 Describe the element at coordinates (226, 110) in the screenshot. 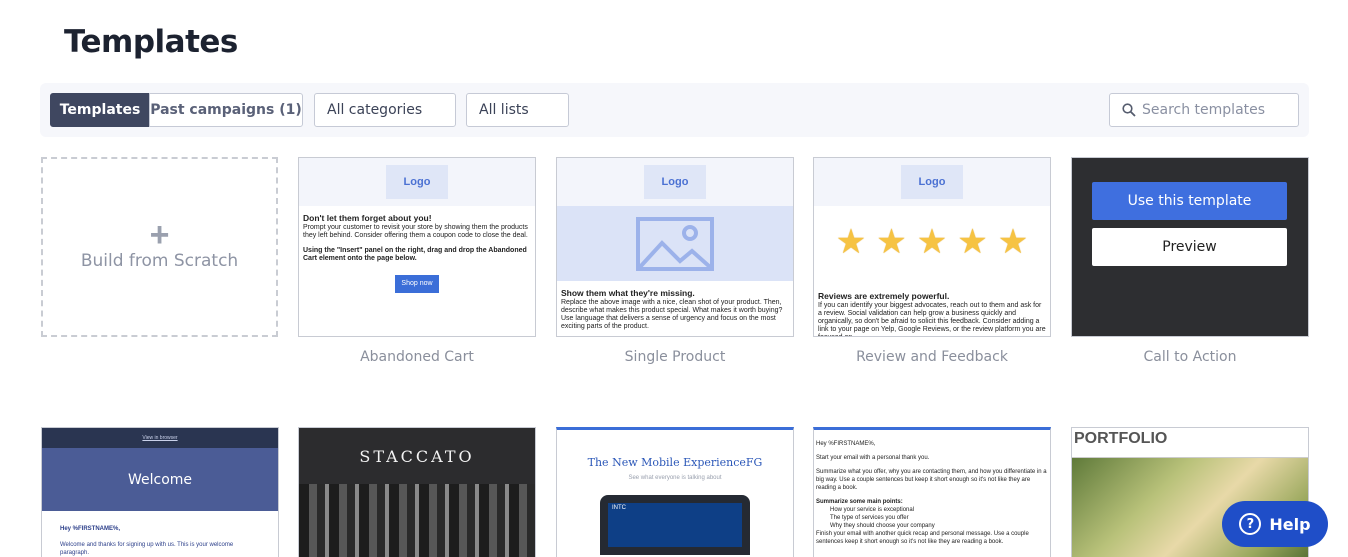

I see `tab-past-campaigns: Past campaigns (1)` at that location.